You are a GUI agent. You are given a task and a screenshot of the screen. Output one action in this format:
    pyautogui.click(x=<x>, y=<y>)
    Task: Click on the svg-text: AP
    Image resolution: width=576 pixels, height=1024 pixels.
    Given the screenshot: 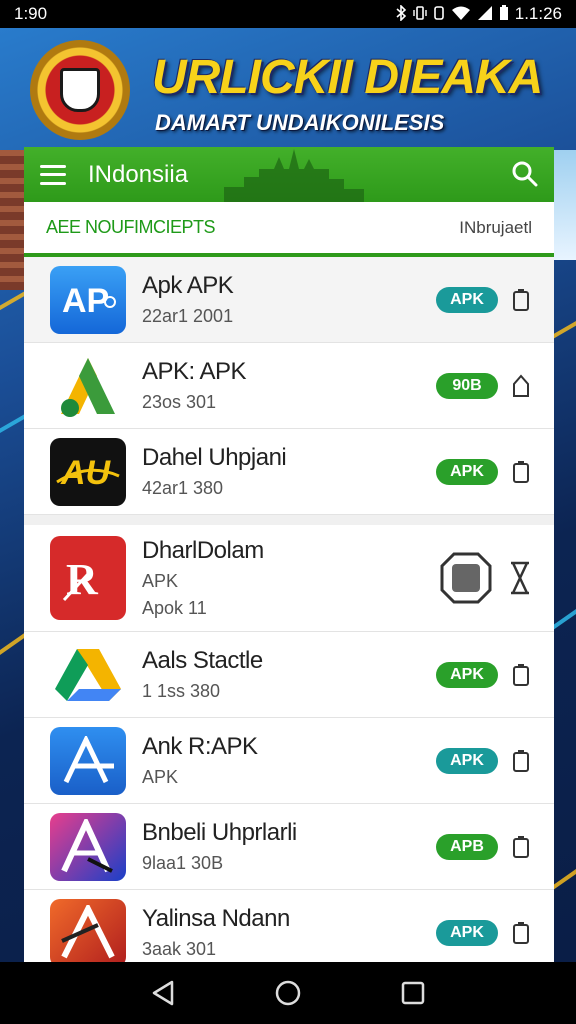 What is the action you would take?
    pyautogui.click(x=85, y=301)
    